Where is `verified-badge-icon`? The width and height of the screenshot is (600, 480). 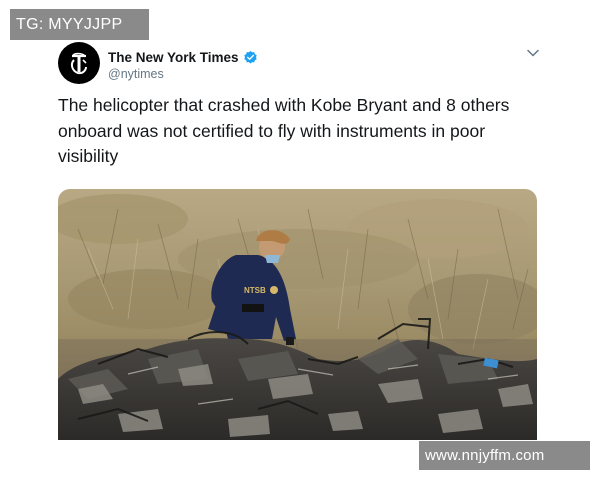
verified-badge-icon is located at coordinates (250, 56).